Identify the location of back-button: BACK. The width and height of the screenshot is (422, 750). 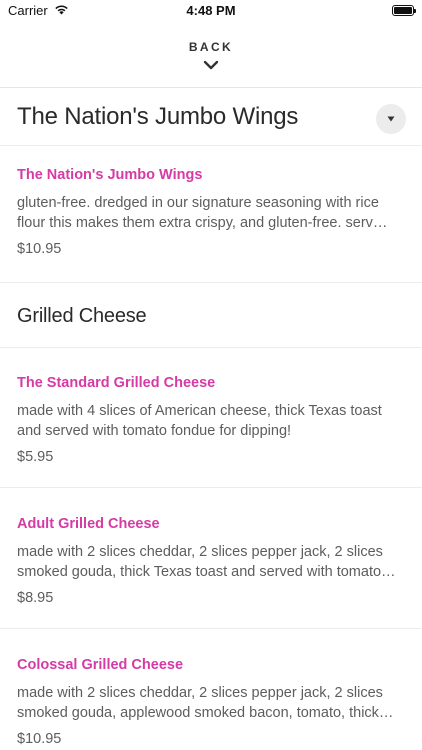
(211, 47).